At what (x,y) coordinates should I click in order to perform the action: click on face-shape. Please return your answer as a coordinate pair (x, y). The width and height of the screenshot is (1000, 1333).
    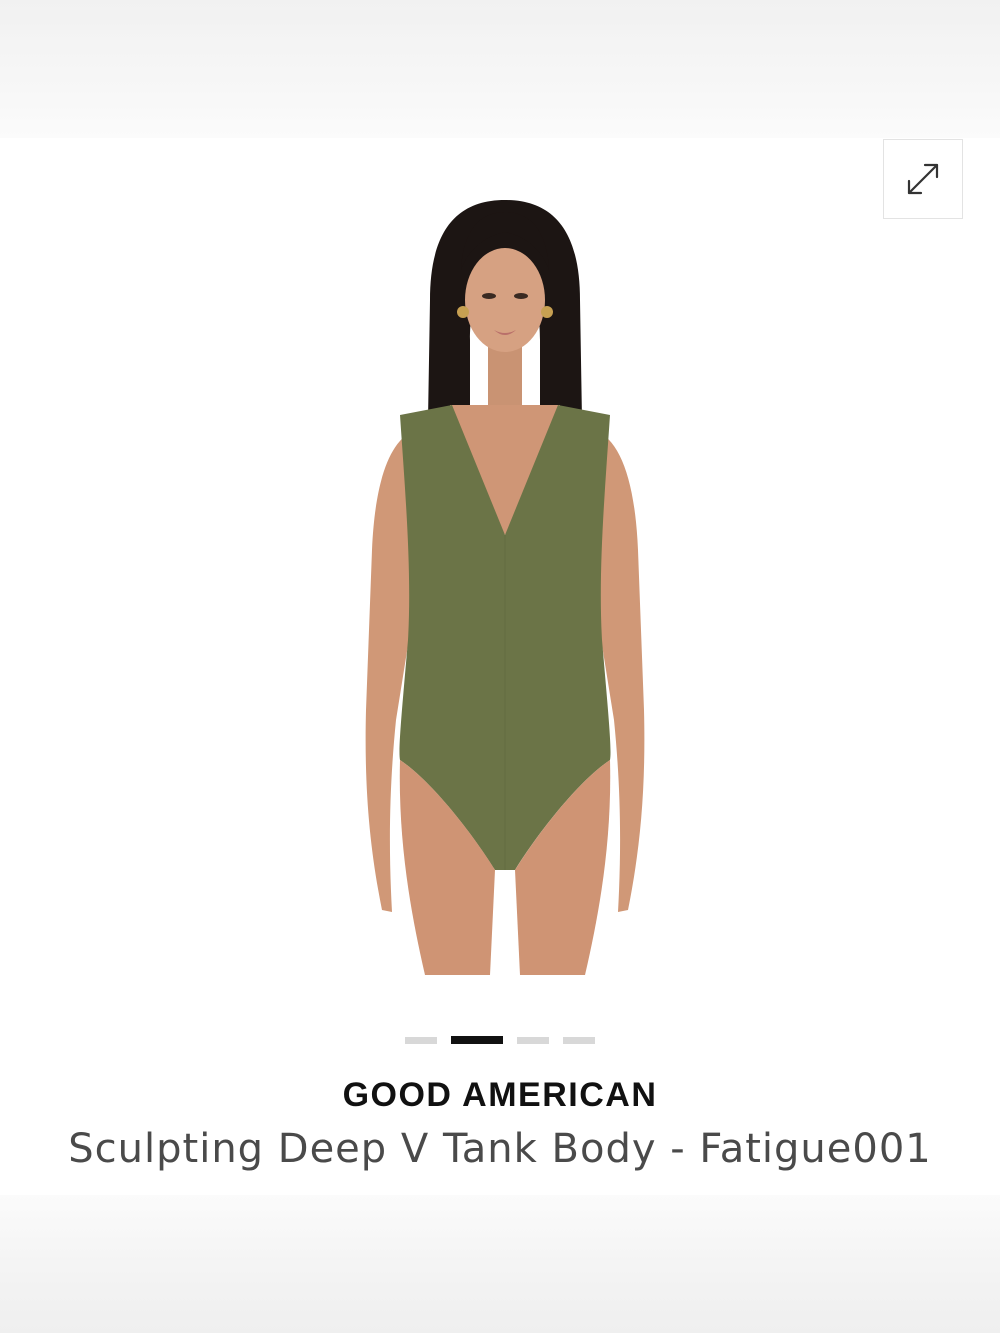
    Looking at the image, I should click on (505, 300).